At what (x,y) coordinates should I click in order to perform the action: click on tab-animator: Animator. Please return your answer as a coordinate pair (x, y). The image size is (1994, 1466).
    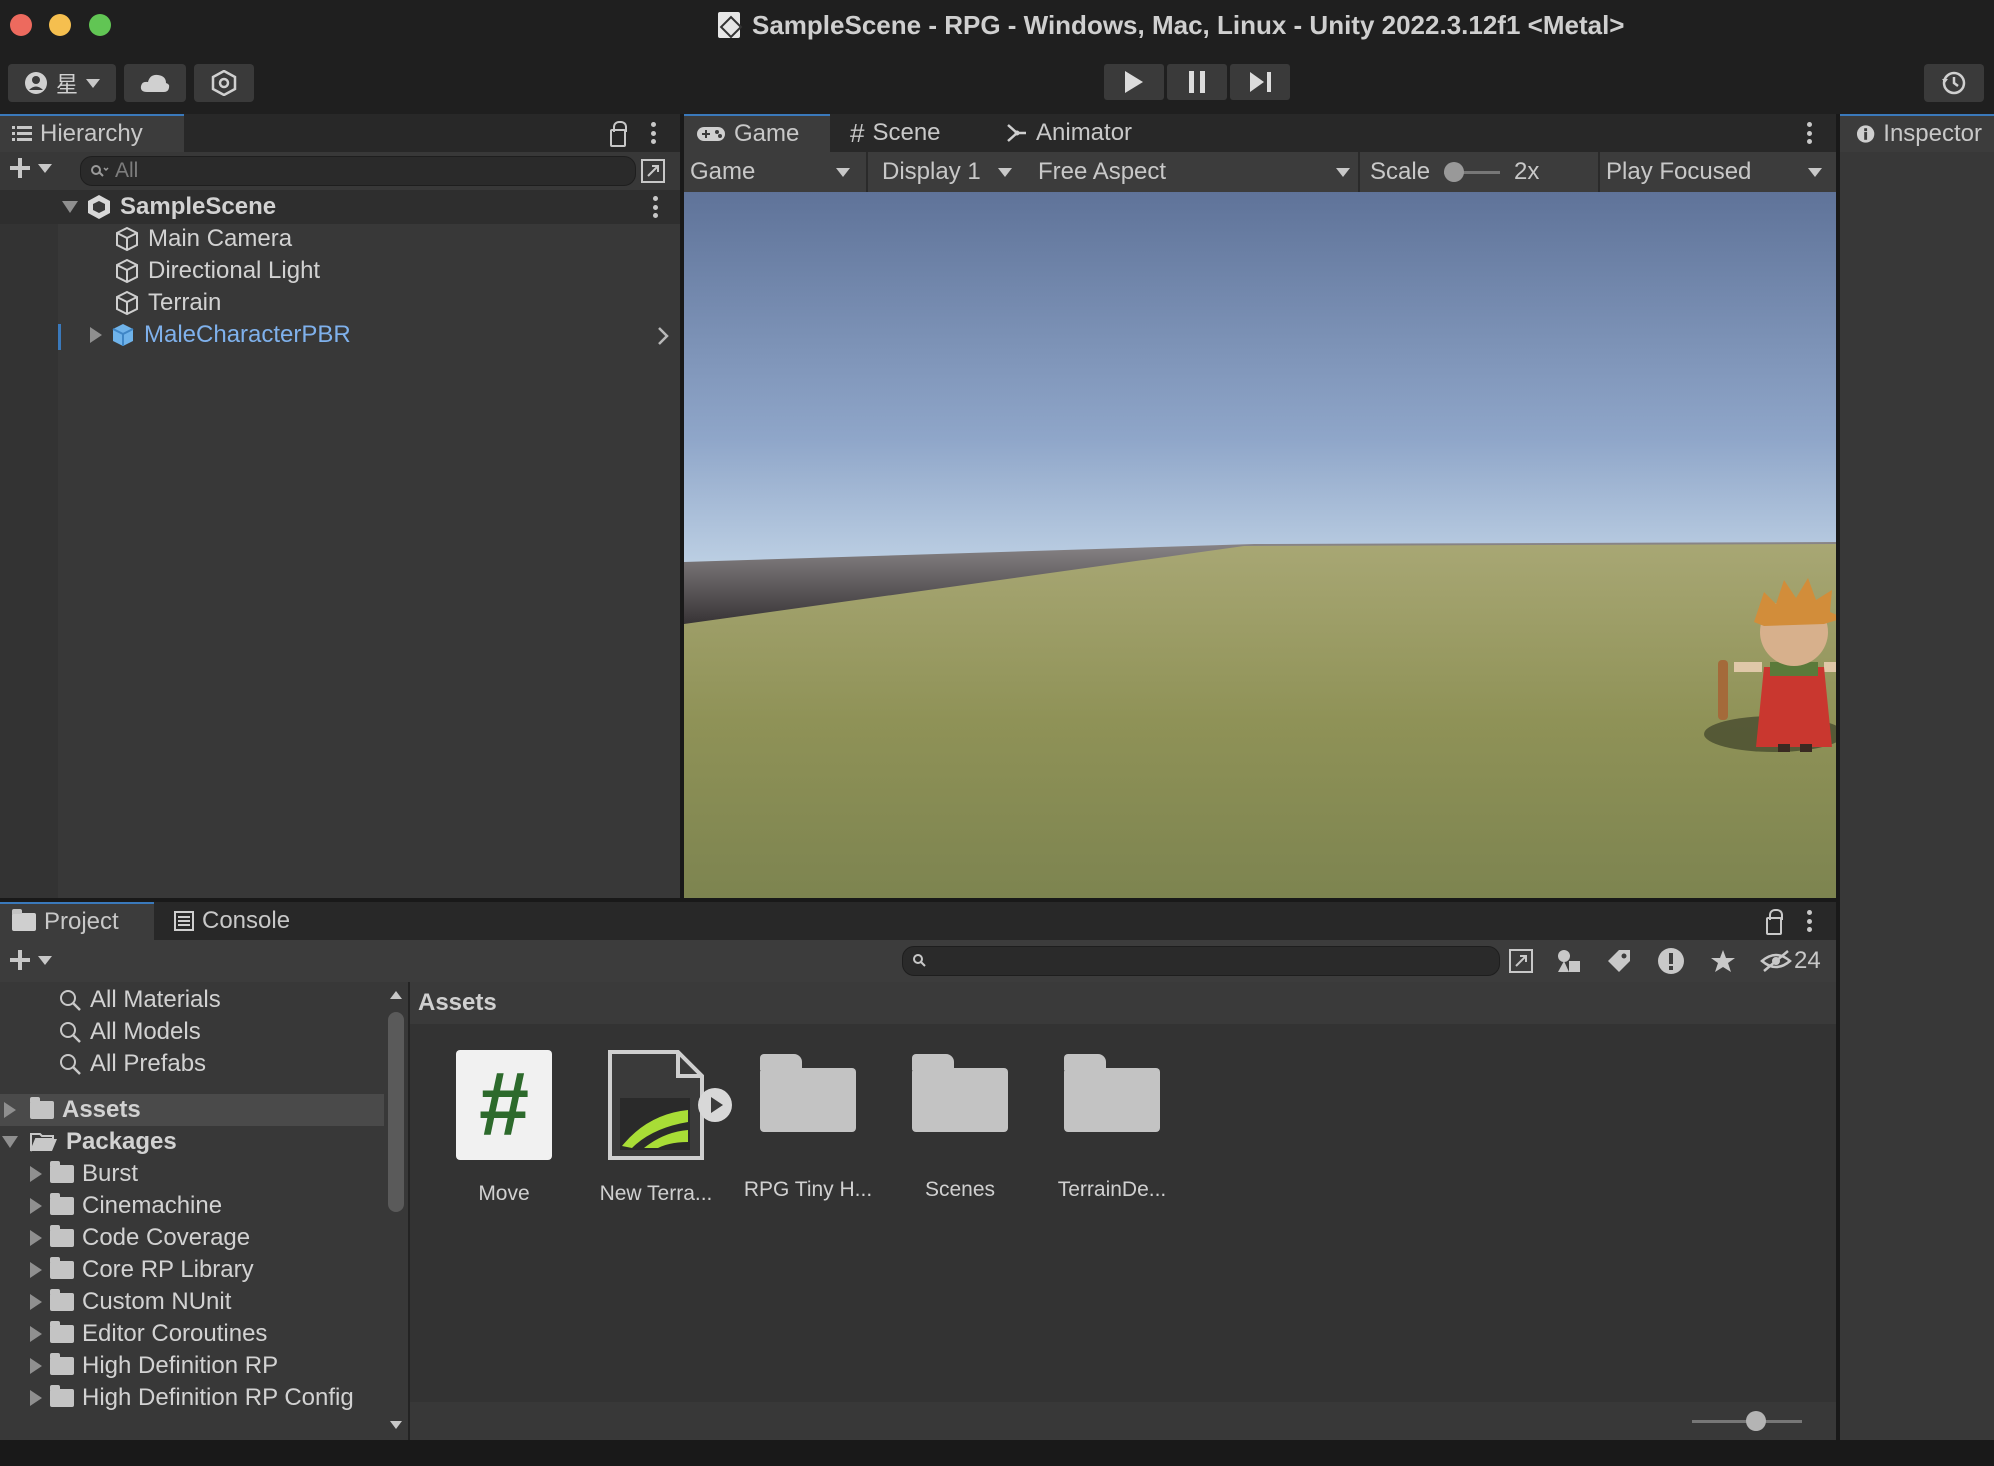
    Looking at the image, I should click on (1069, 133).